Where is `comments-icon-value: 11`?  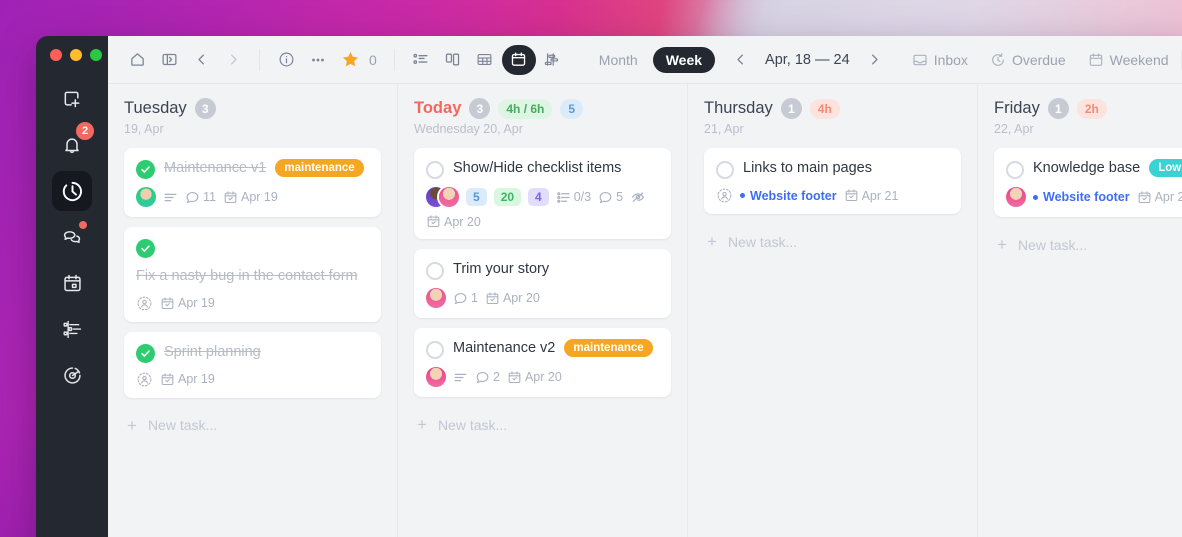
comments-icon-value: 11 is located at coordinates (209, 197).